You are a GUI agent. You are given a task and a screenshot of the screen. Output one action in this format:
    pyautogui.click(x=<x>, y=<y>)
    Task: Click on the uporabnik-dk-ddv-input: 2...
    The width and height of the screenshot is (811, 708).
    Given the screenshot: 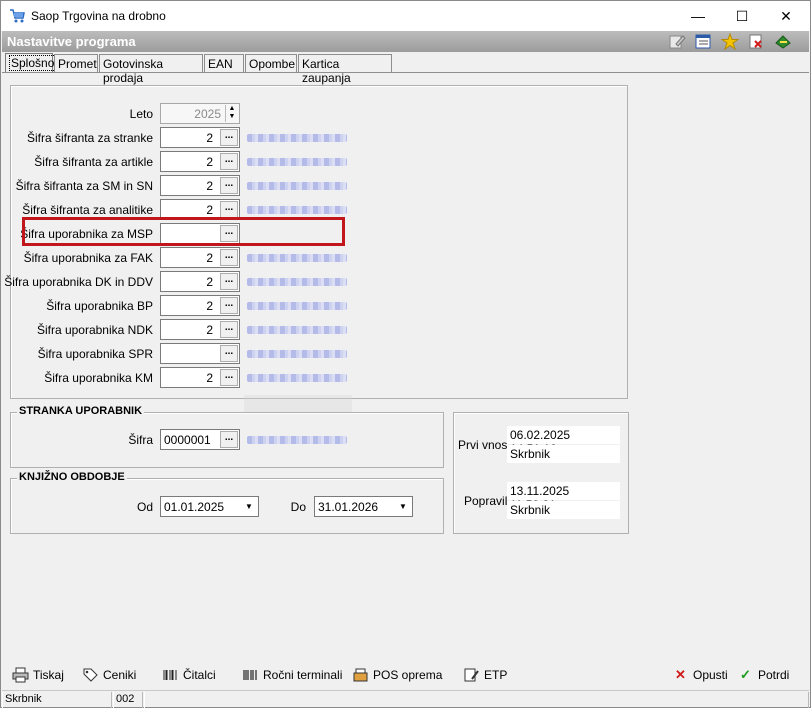 What is the action you would take?
    pyautogui.click(x=200, y=281)
    